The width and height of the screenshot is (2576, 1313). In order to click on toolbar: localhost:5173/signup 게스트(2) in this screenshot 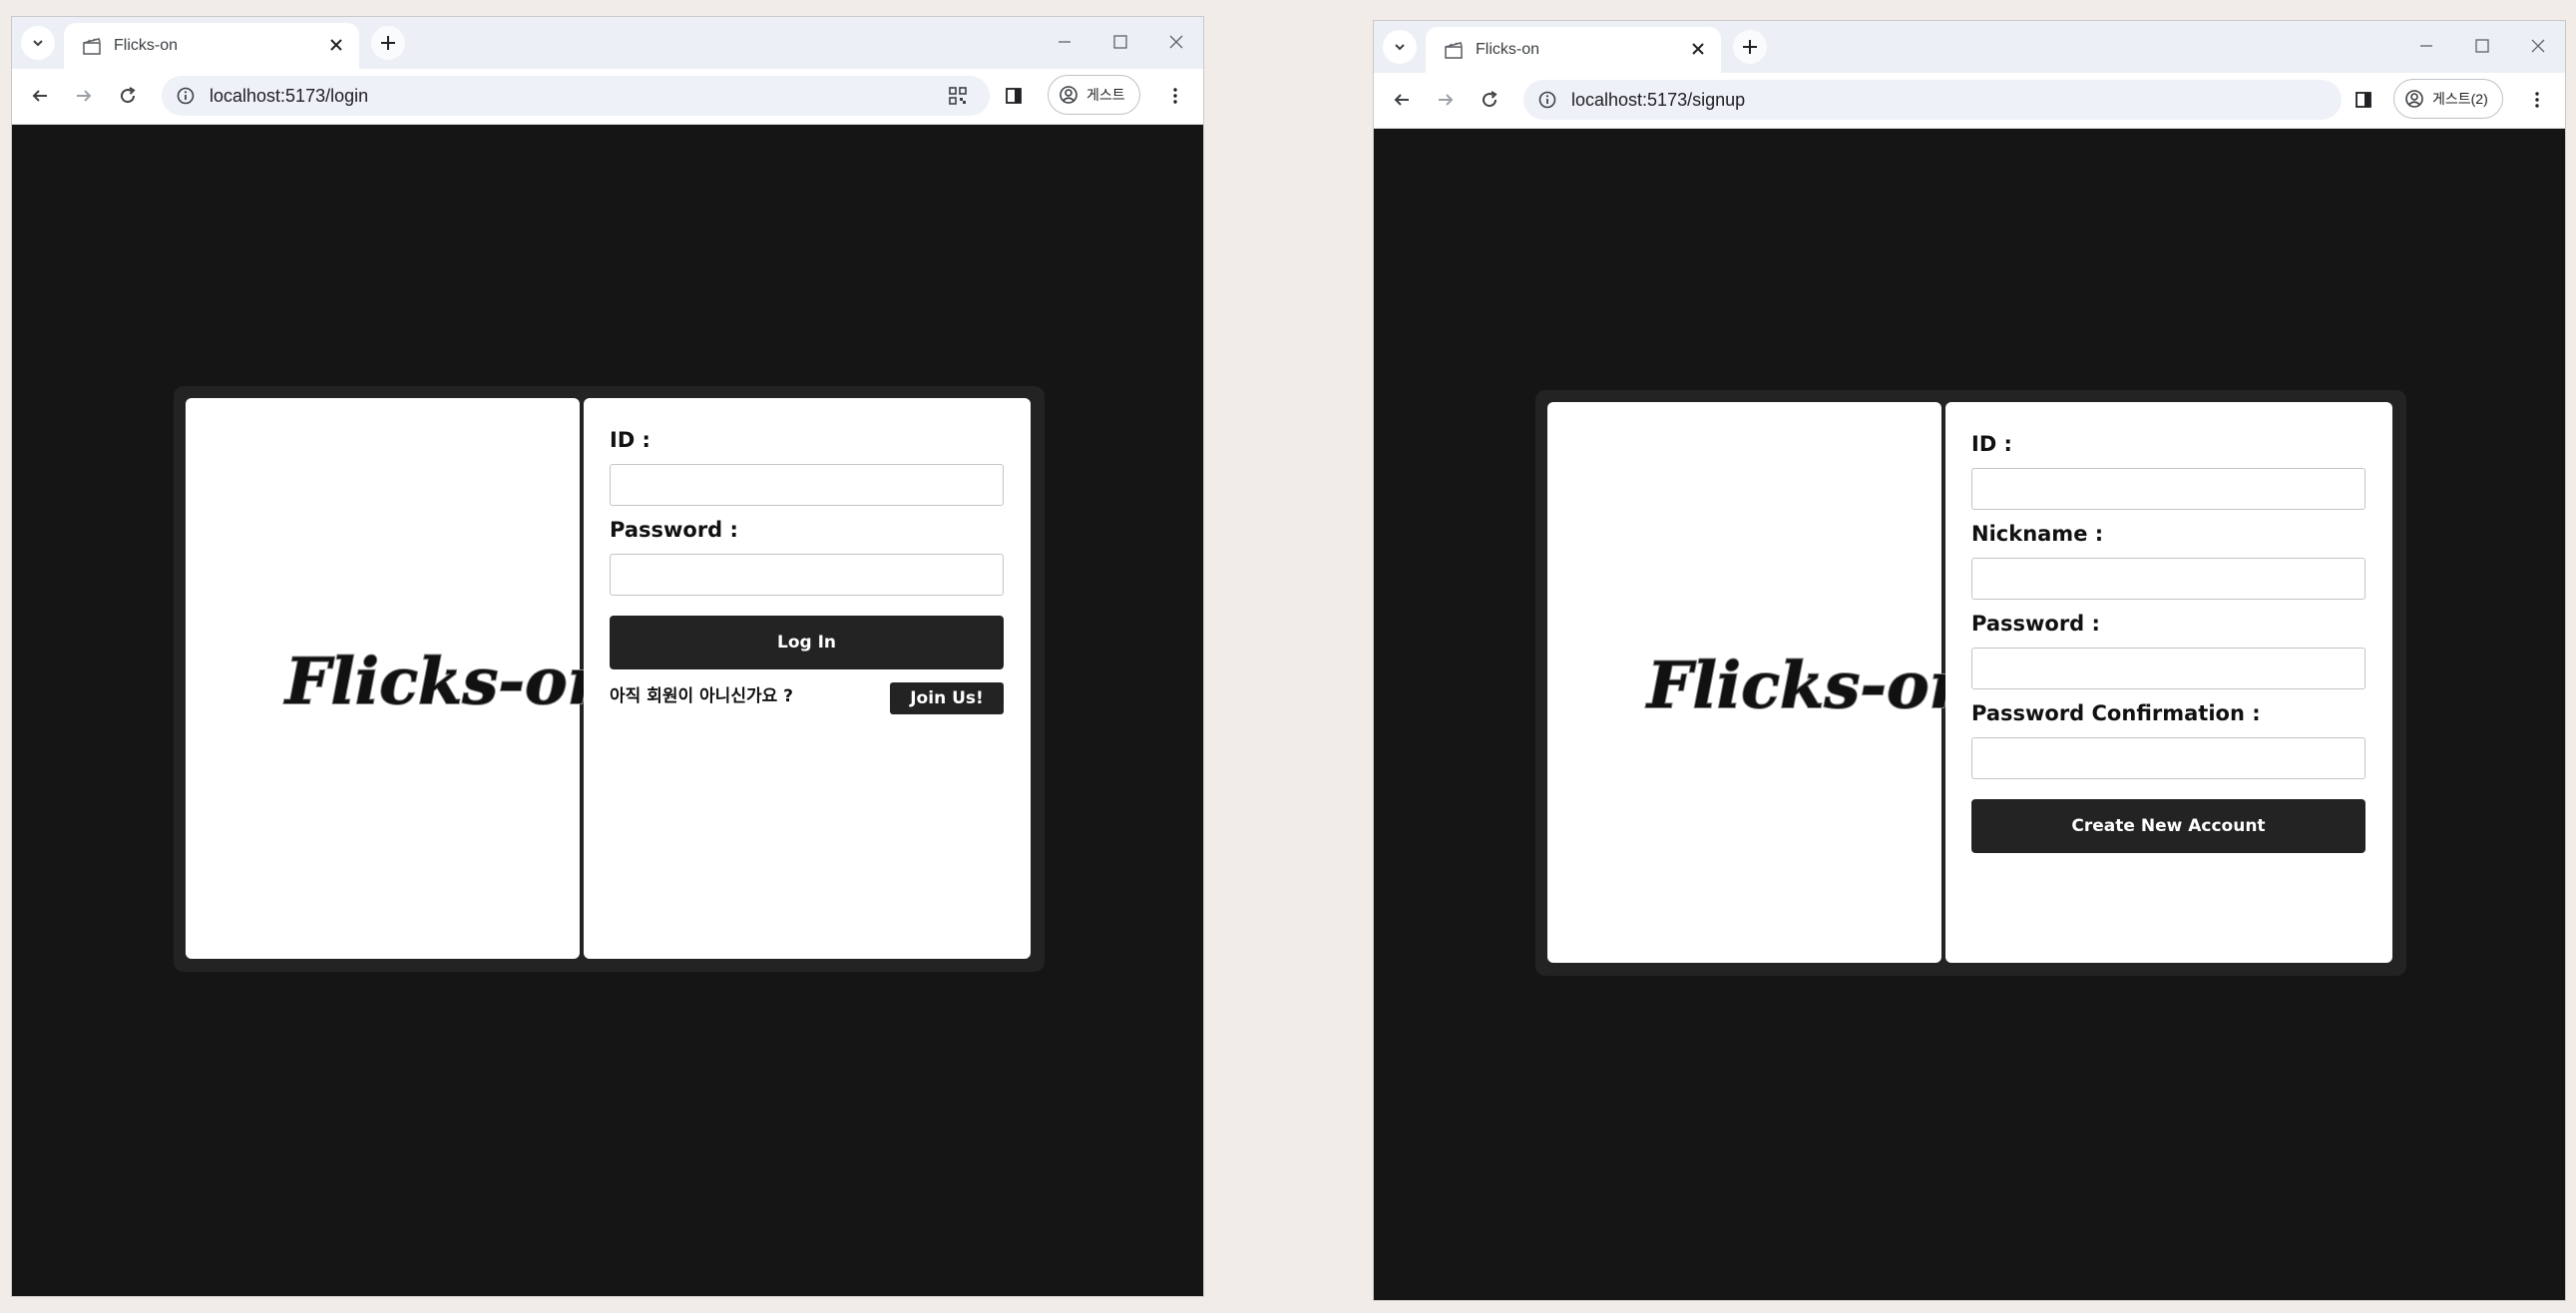, I will do `click(1969, 101)`.